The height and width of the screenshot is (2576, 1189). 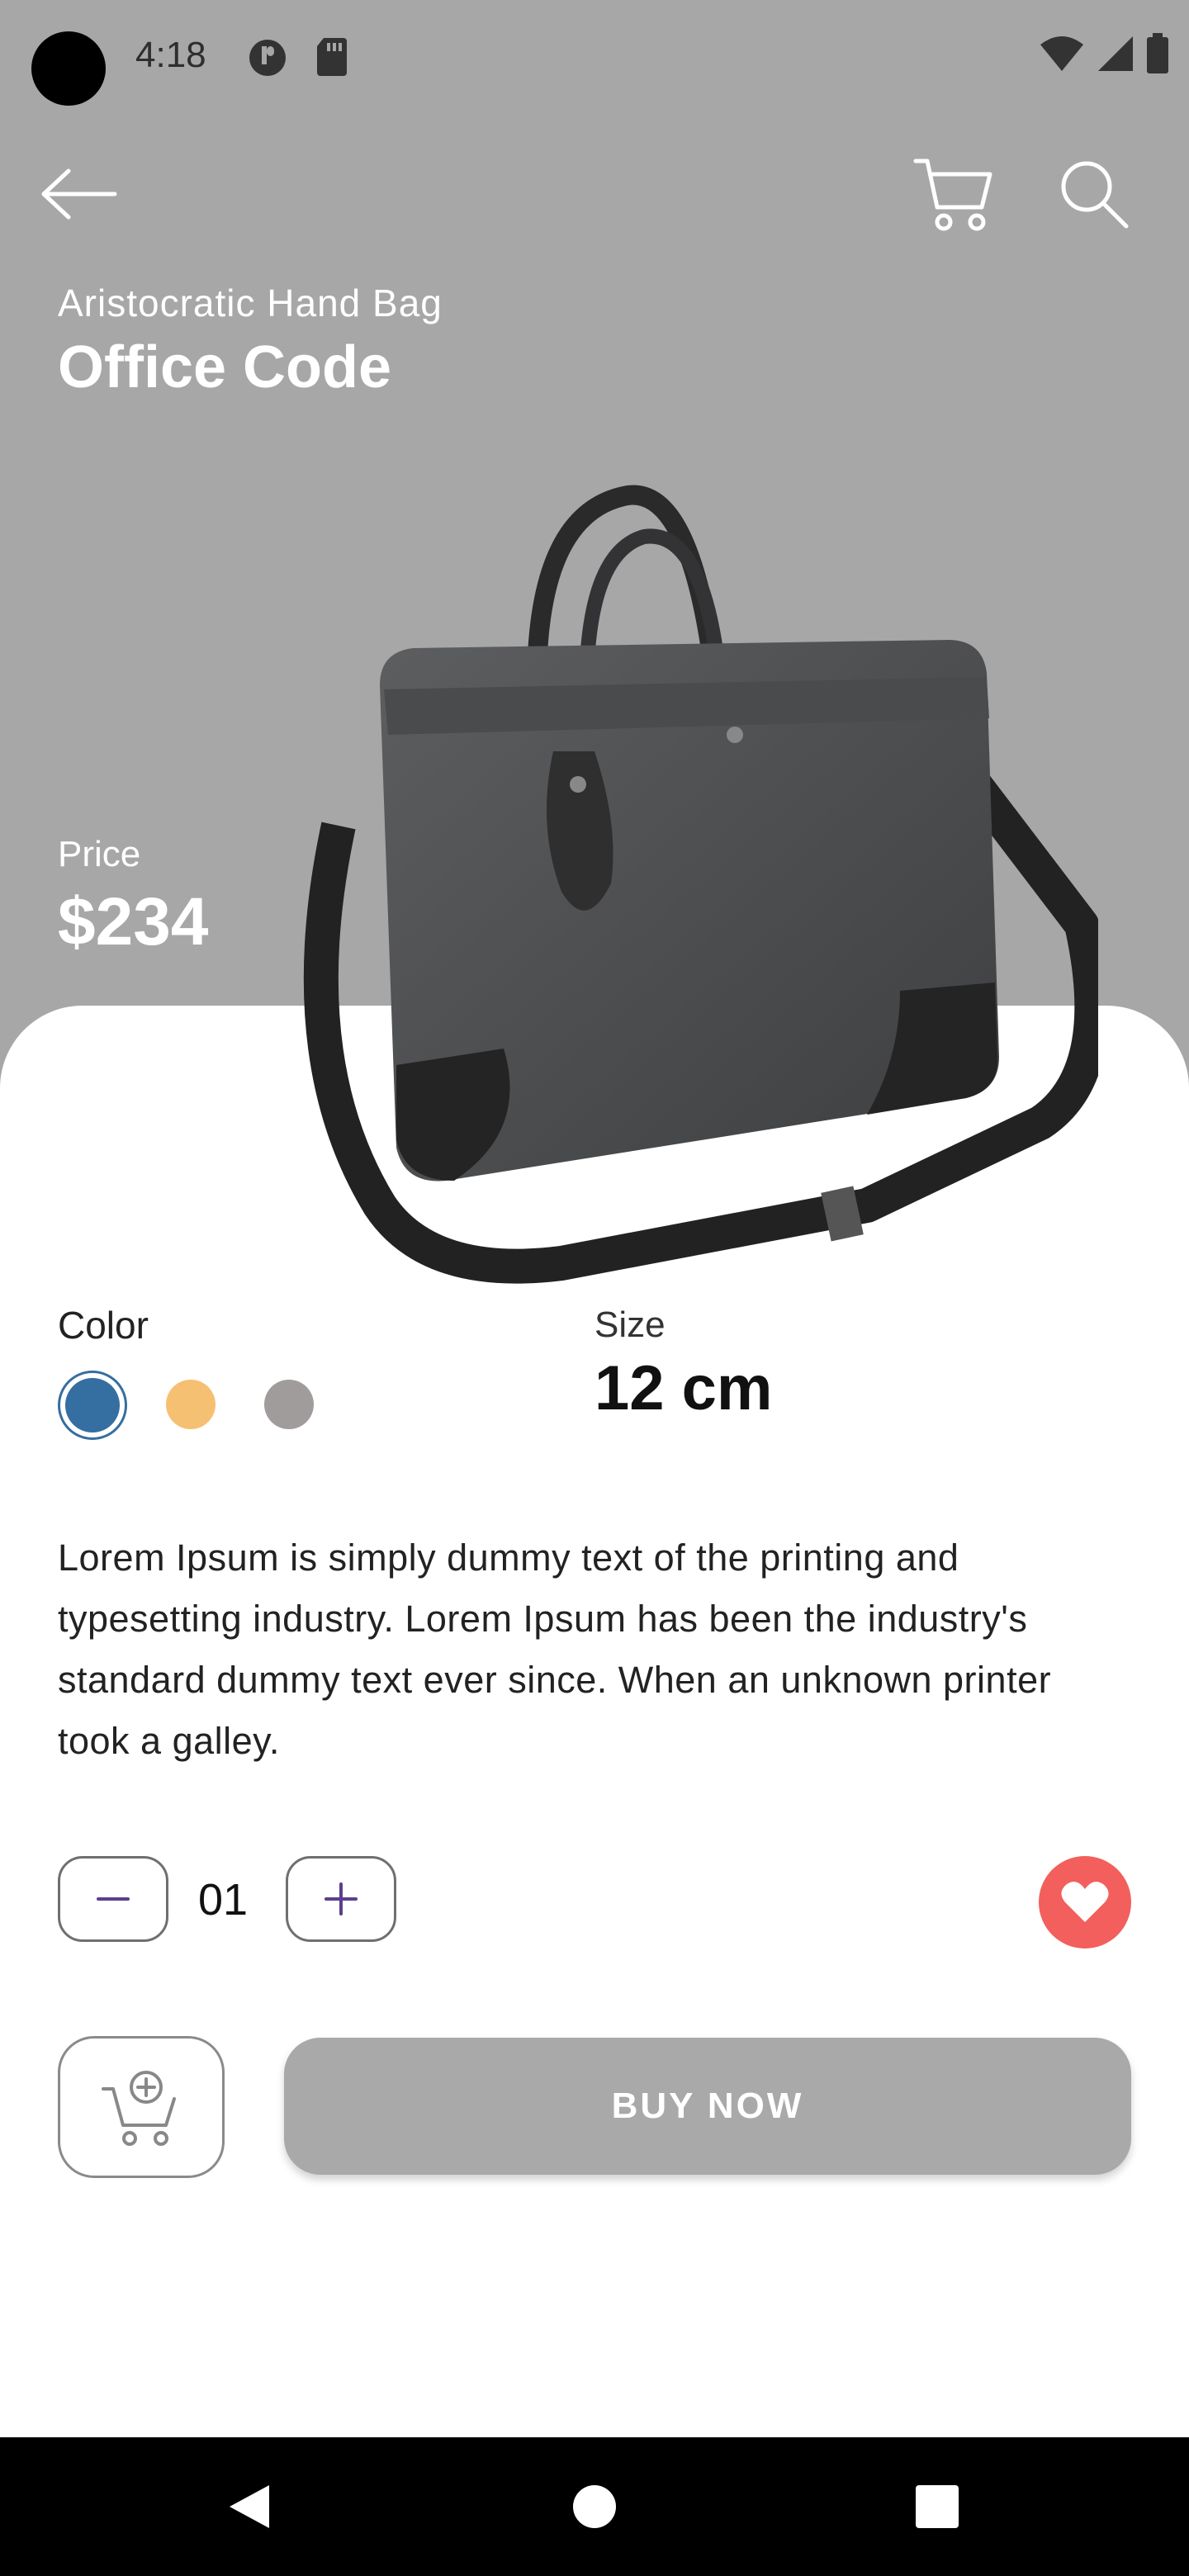 I want to click on system-navigation-bar, so click(x=594, y=2506).